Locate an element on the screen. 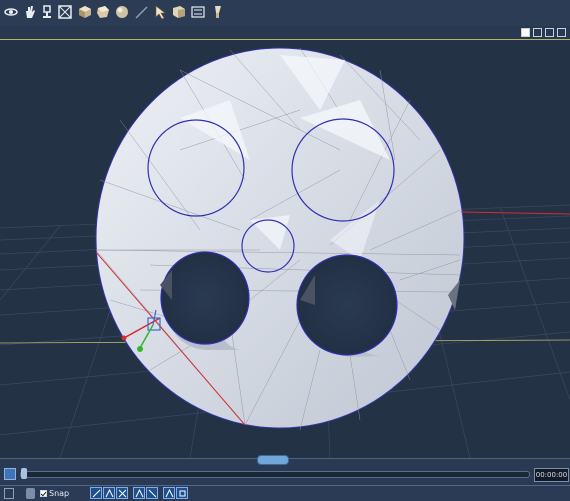 This screenshot has width=570, height=501. cube-tilt-icon is located at coordinates (103, 12).